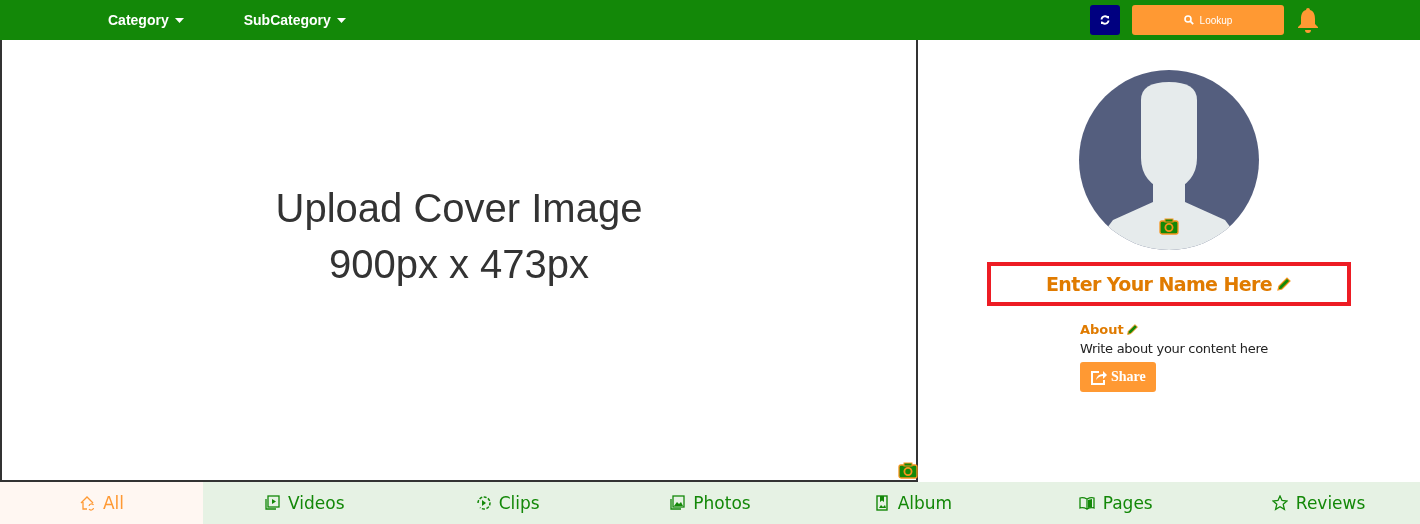 The width and height of the screenshot is (1420, 524). What do you see at coordinates (459, 264) in the screenshot?
I see `cover-size-hint: 900px x 473px` at bounding box center [459, 264].